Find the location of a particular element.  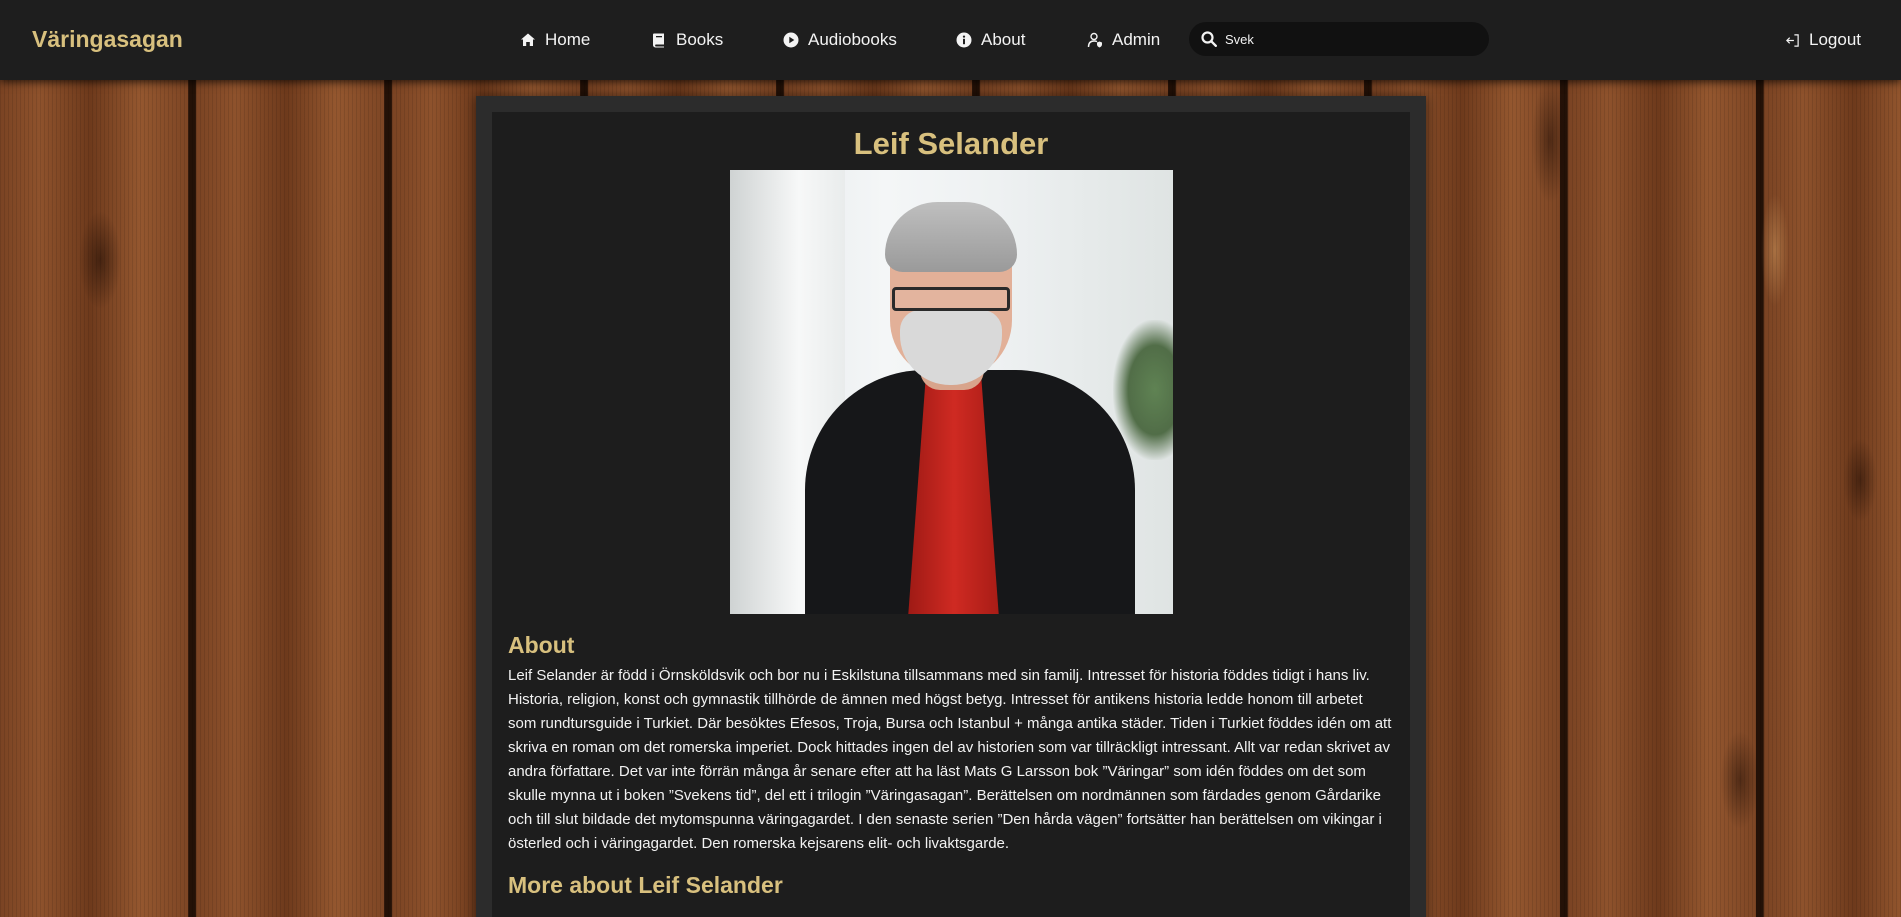

nav-admin-label: Admin is located at coordinates (1136, 39).